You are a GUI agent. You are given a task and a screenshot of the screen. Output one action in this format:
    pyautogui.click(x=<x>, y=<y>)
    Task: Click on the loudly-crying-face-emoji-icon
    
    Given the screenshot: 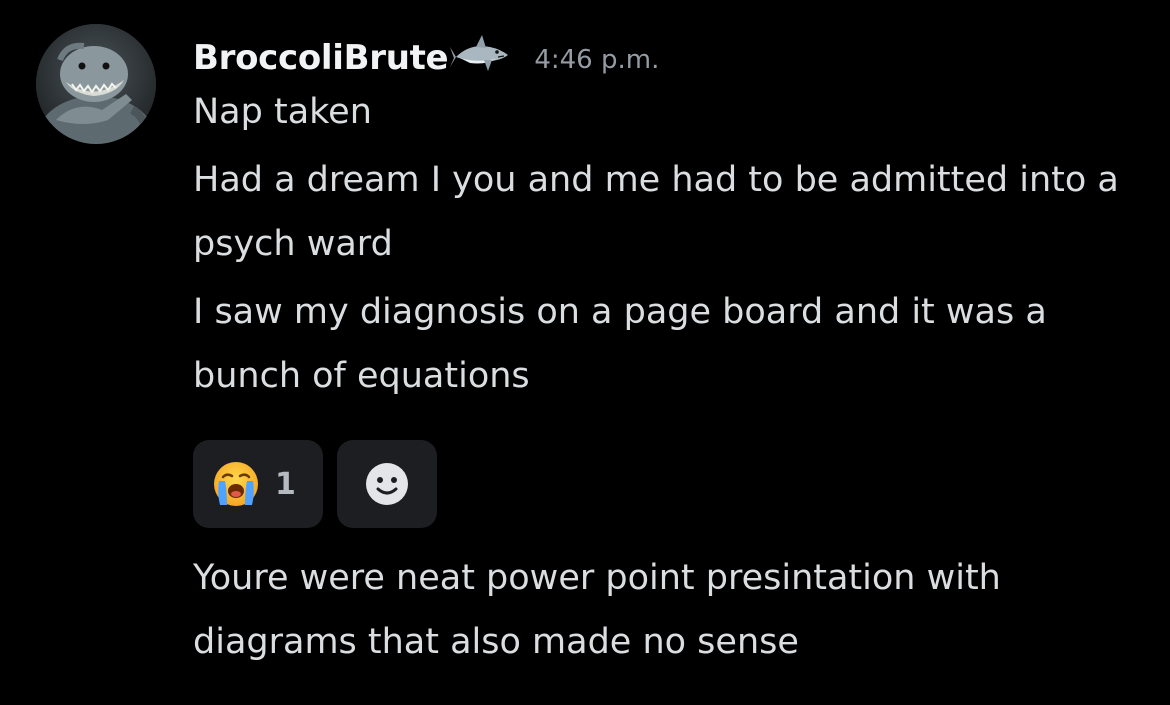 What is the action you would take?
    pyautogui.click(x=236, y=484)
    